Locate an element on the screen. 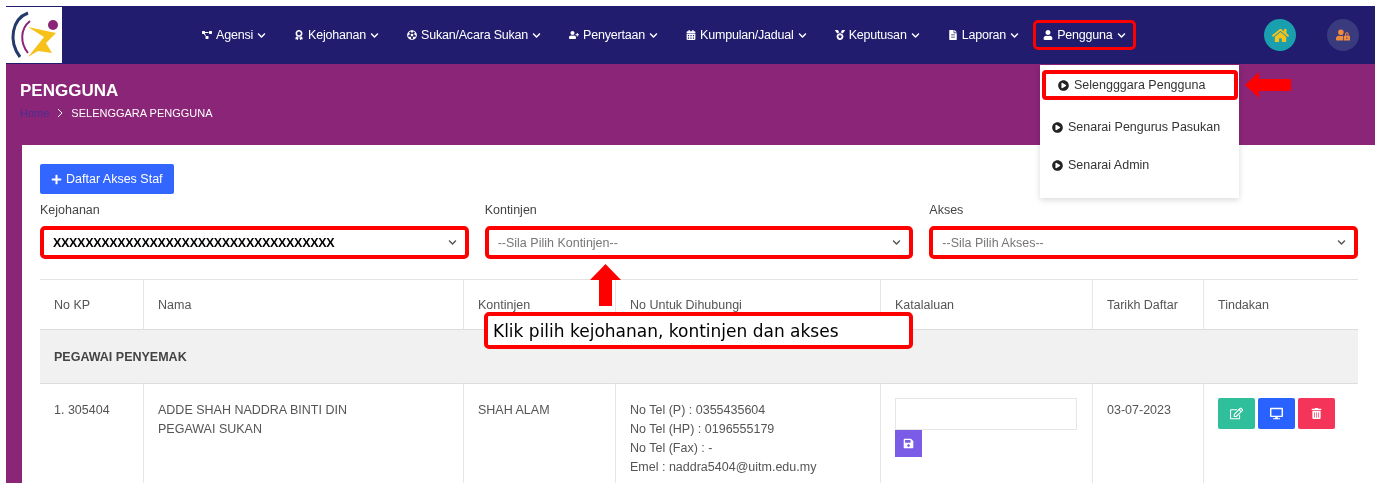  arrow-up-annotation is located at coordinates (605, 285).